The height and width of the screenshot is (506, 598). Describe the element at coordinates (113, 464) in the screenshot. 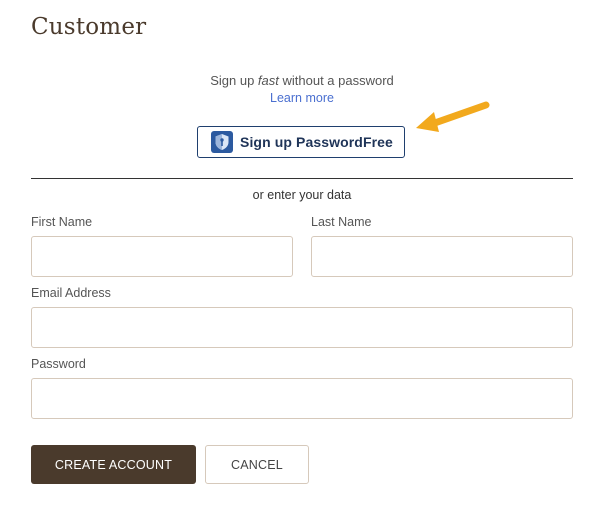

I see `create-account-button: CREATE ACCOUNT` at that location.